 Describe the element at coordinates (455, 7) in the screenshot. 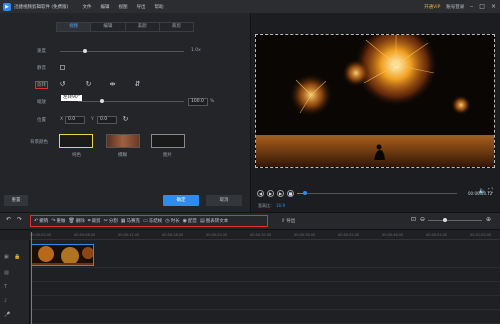

I see `login-button: 账号登录` at that location.